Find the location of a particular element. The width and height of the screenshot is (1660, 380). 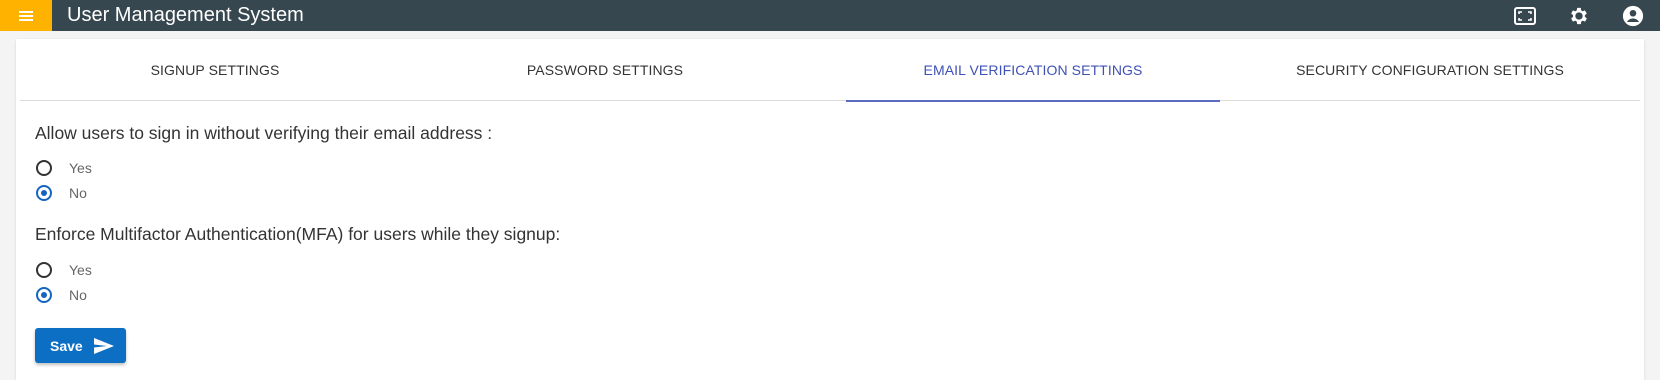

menu-icon is located at coordinates (26, 15).